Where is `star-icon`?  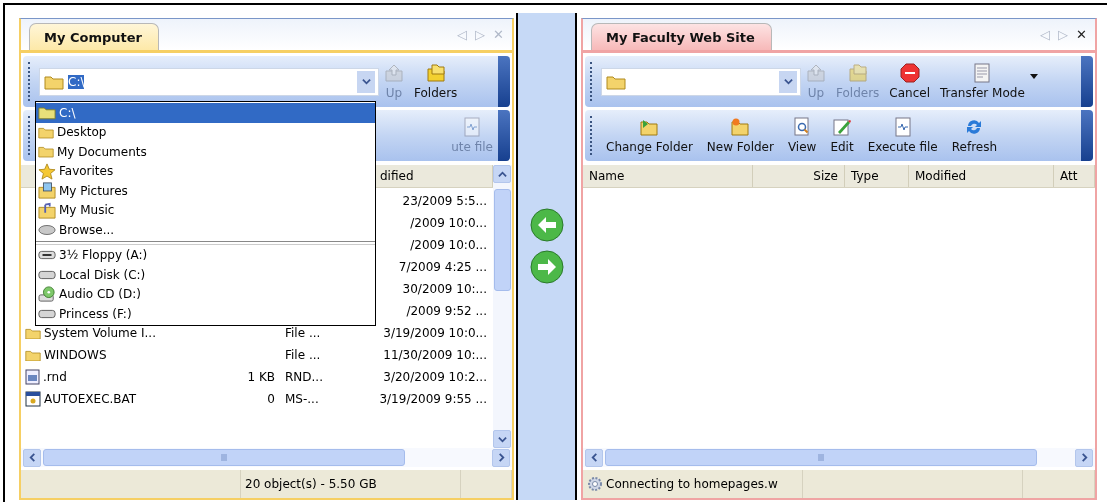 star-icon is located at coordinates (47, 171).